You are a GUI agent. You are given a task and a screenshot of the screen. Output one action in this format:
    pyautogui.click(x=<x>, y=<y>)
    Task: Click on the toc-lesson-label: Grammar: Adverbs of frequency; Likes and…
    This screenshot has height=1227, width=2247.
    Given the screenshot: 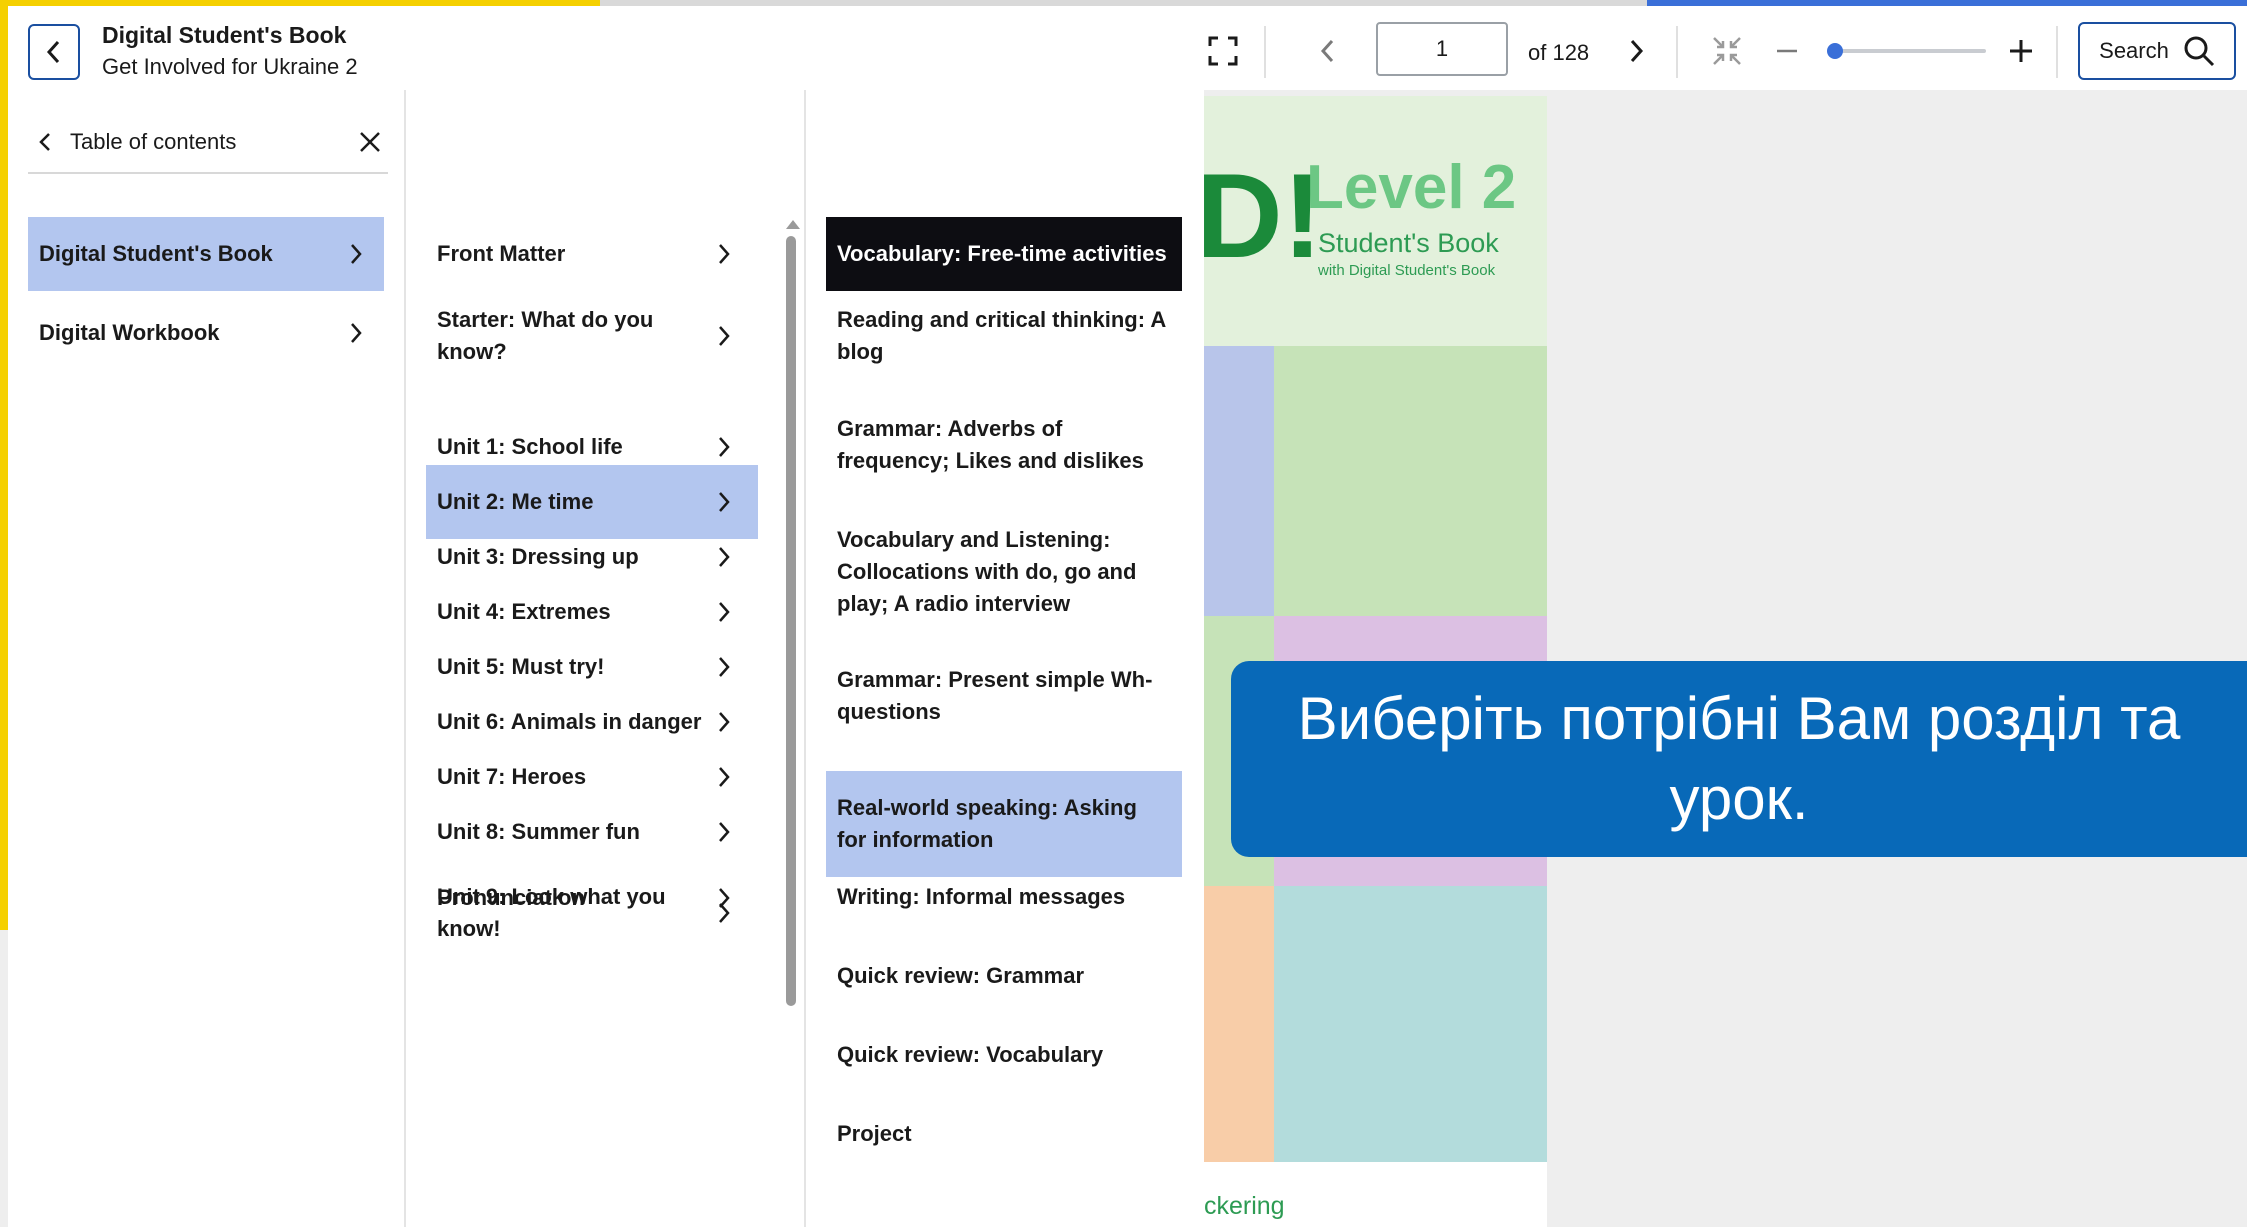 What is the action you would take?
    pyautogui.click(x=990, y=444)
    